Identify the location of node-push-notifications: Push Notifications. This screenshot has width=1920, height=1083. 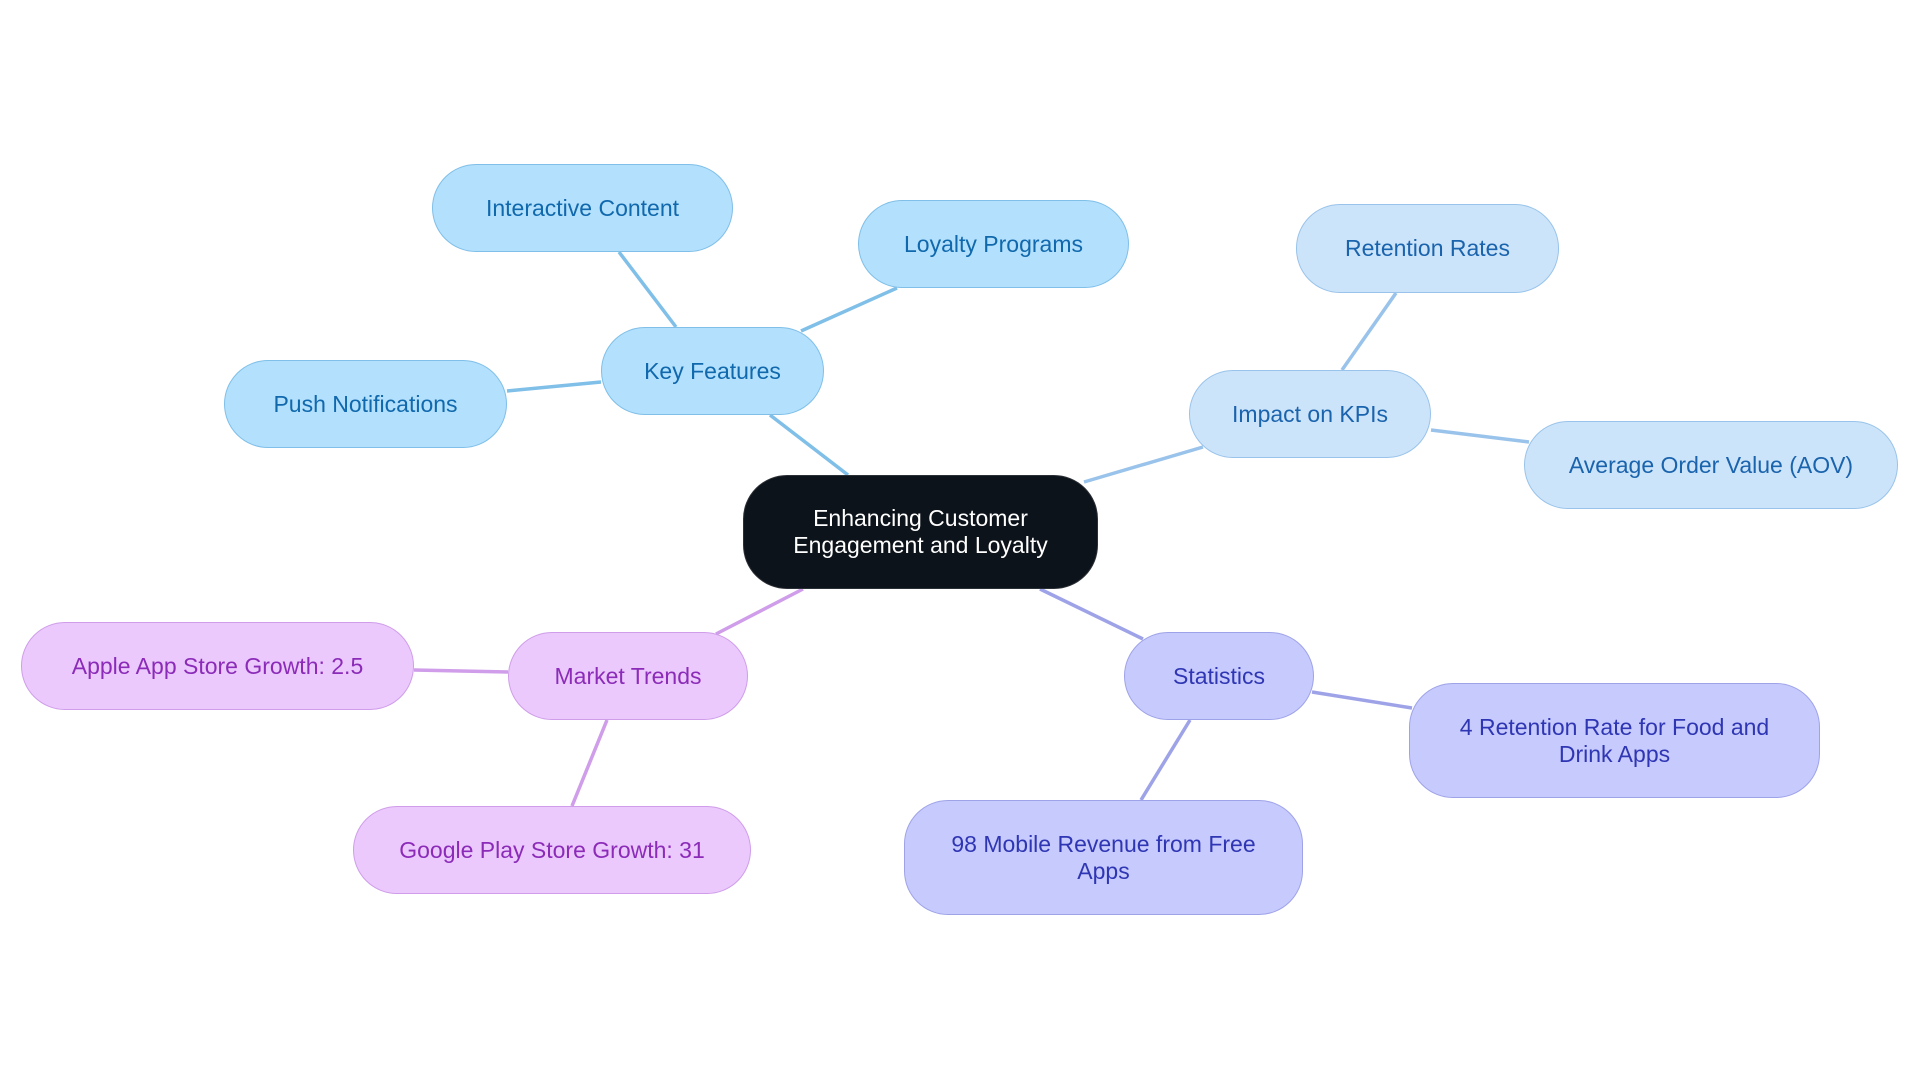
(365, 404).